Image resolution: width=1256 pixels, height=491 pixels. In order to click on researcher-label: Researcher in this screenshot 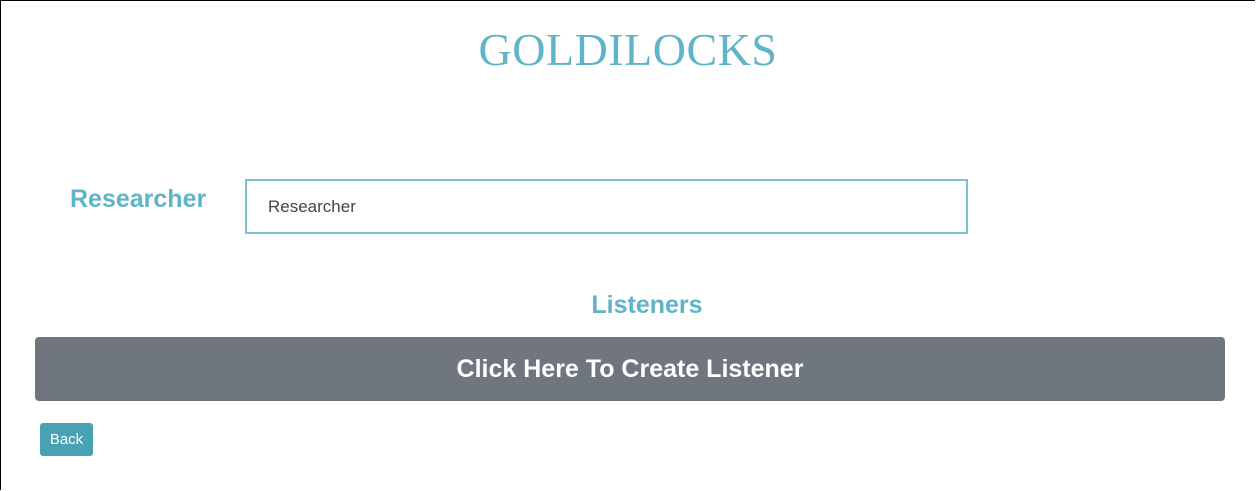, I will do `click(138, 199)`.